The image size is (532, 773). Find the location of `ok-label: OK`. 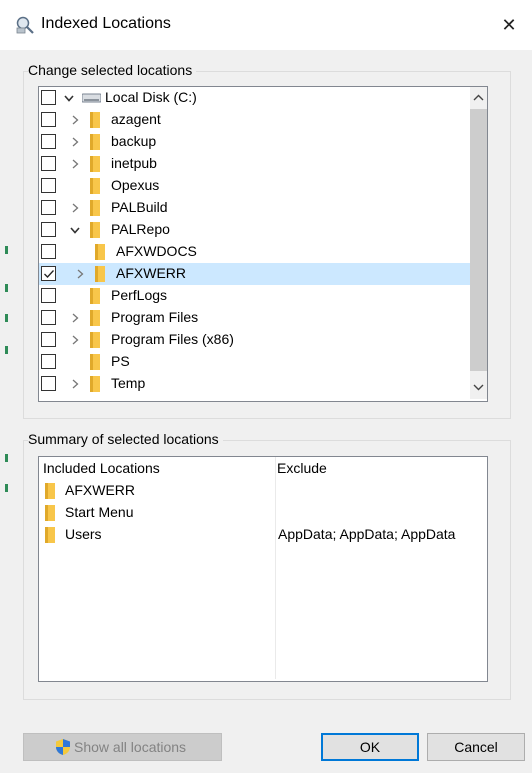

ok-label: OK is located at coordinates (370, 747).